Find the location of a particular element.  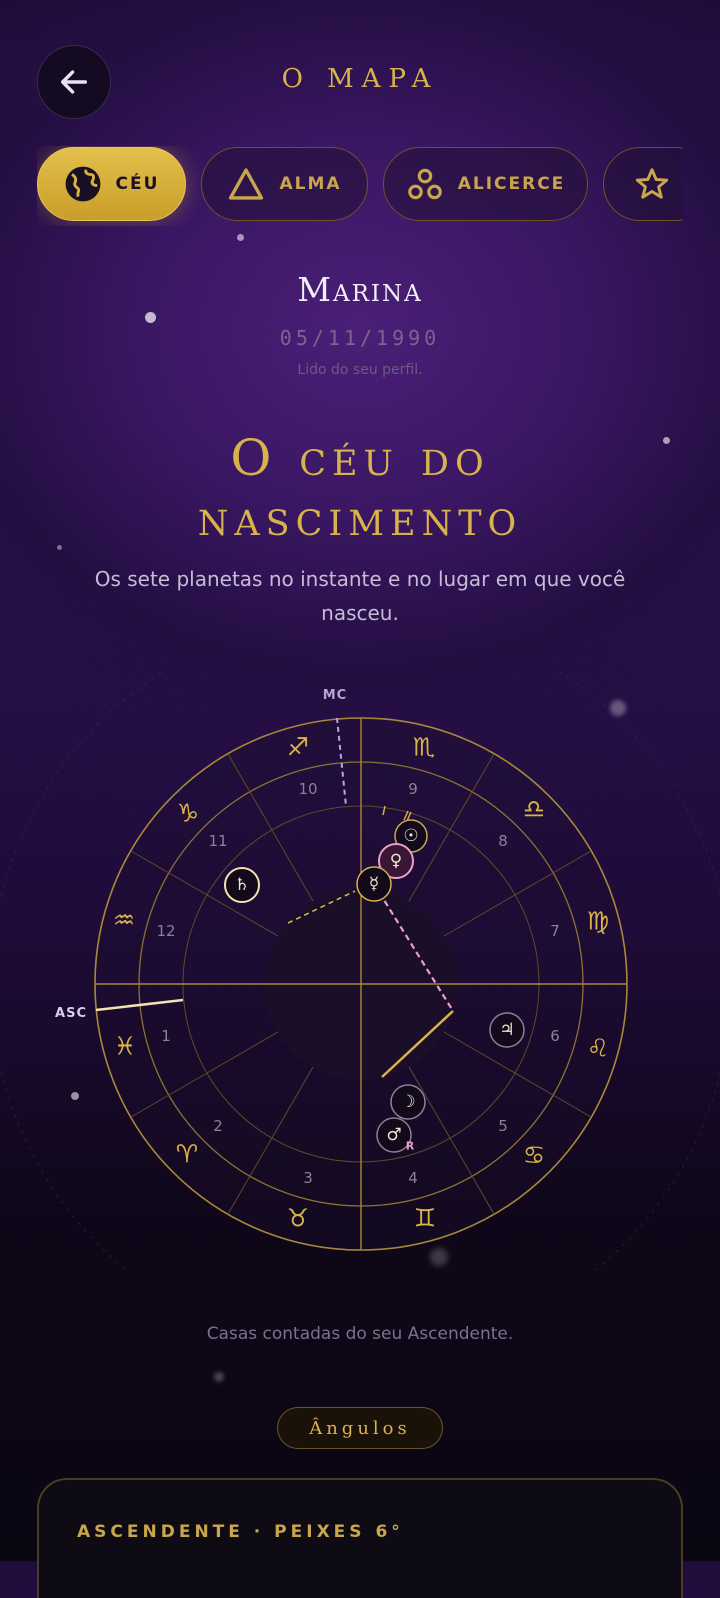

asc-label: ASC is located at coordinates (71, 1013).